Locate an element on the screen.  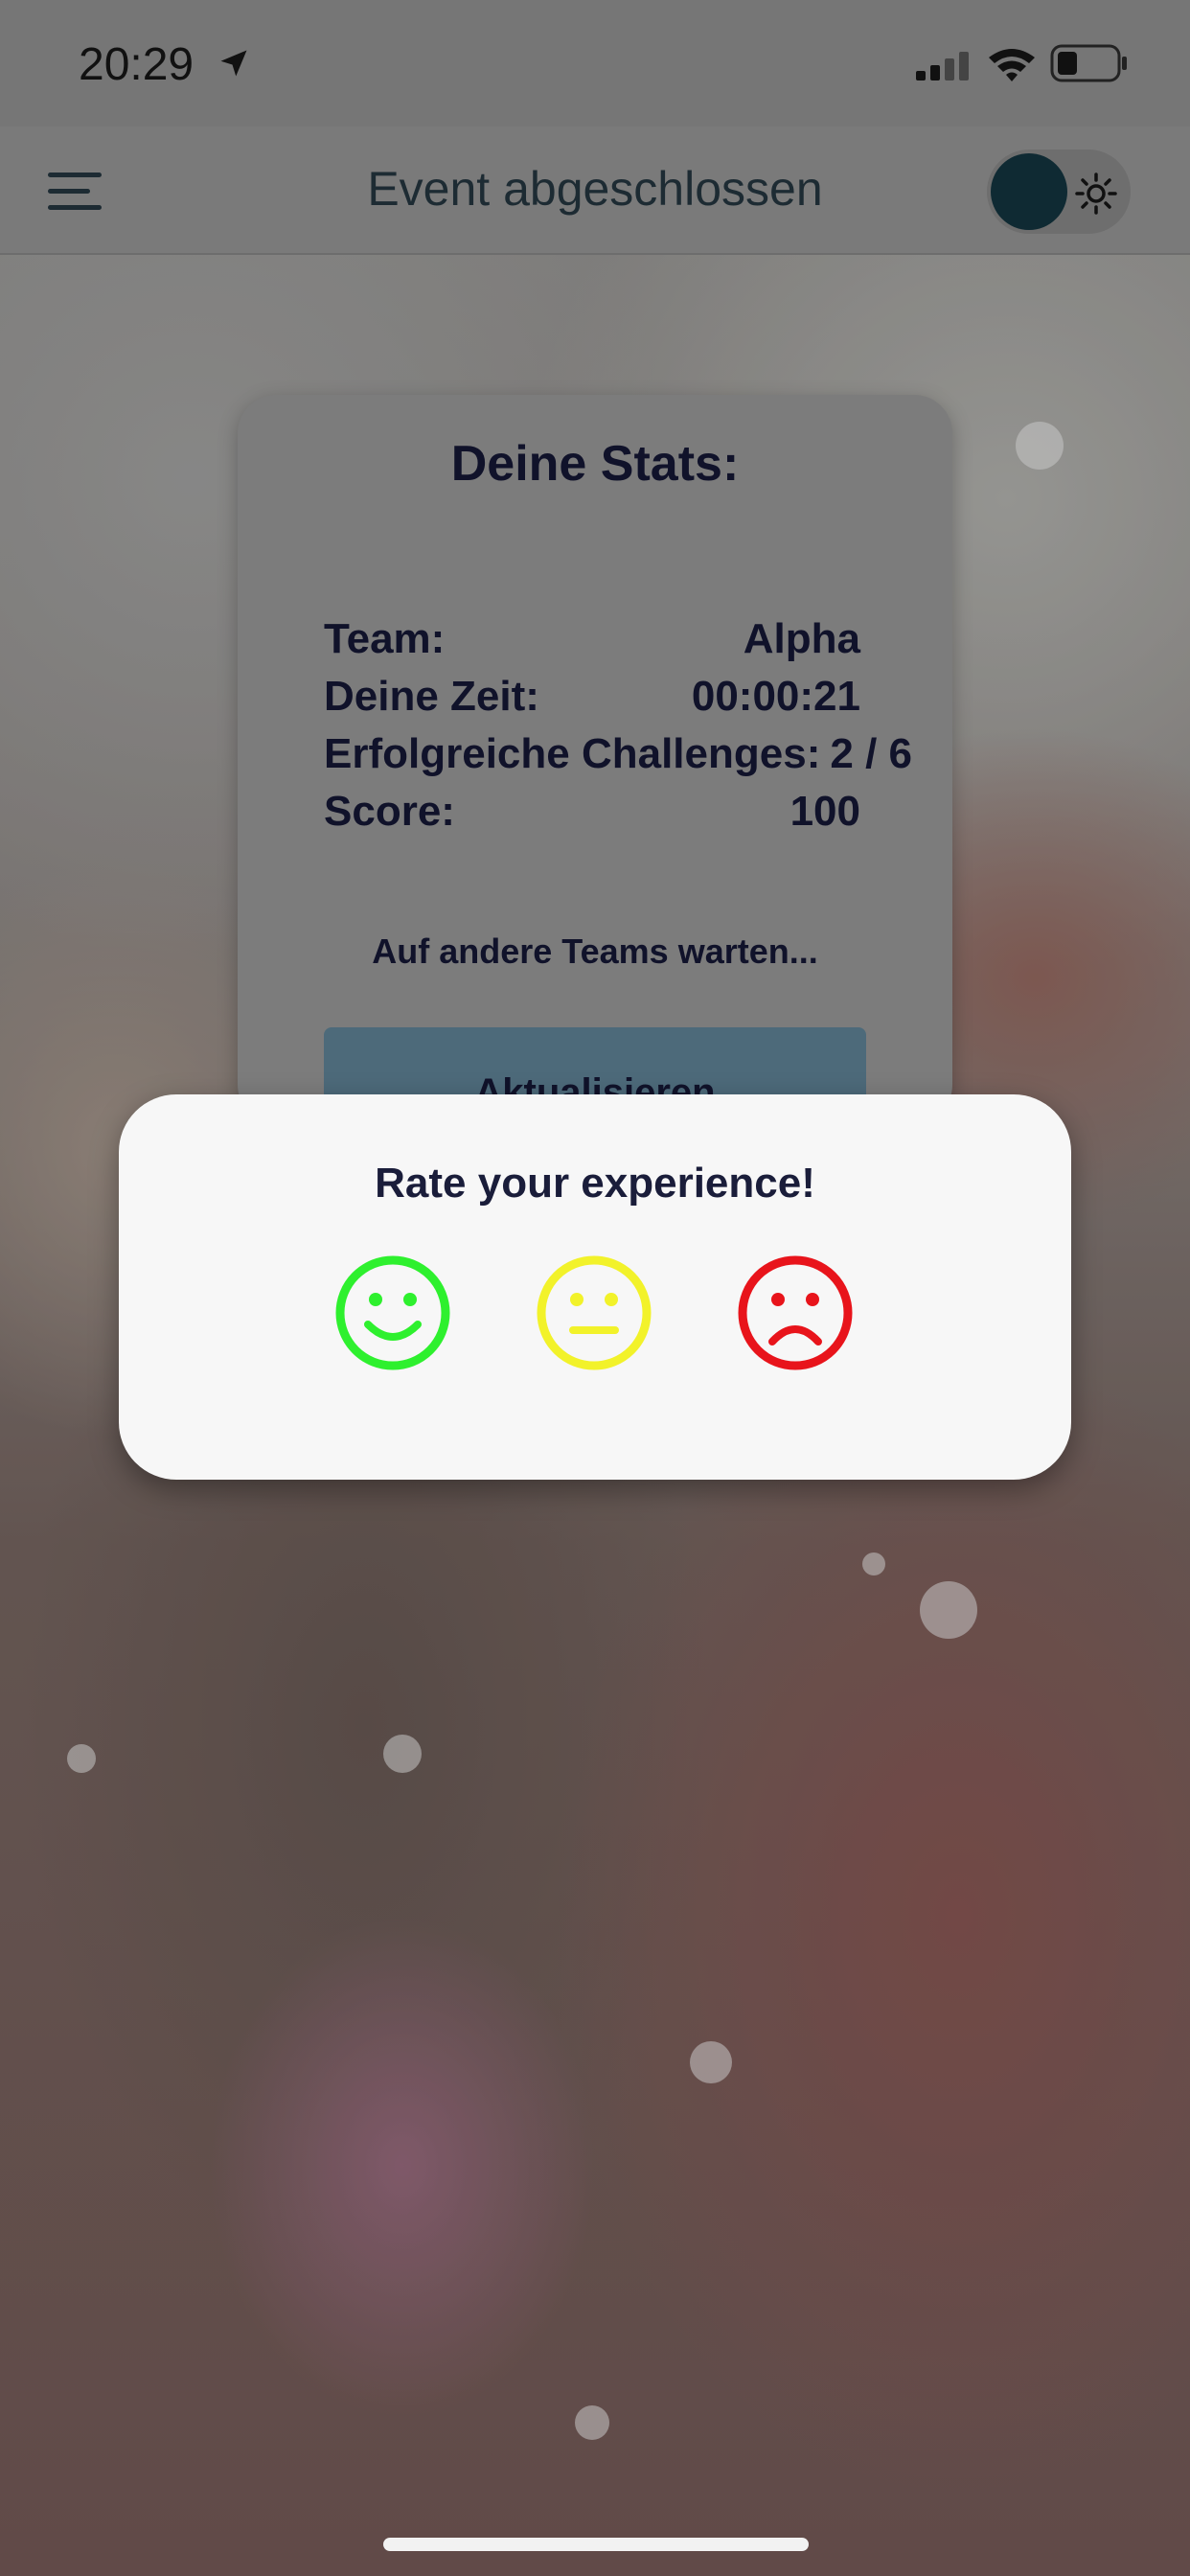
theme-toggle is located at coordinates (1059, 192).